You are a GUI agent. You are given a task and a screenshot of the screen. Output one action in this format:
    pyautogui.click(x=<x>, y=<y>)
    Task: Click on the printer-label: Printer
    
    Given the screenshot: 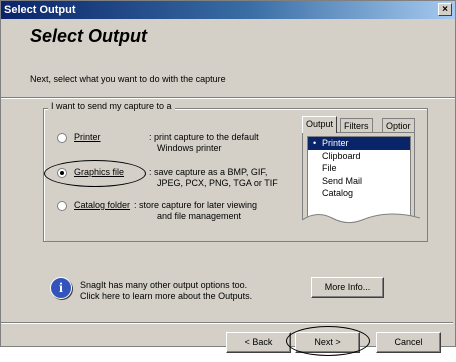 What is the action you would take?
    pyautogui.click(x=87, y=137)
    